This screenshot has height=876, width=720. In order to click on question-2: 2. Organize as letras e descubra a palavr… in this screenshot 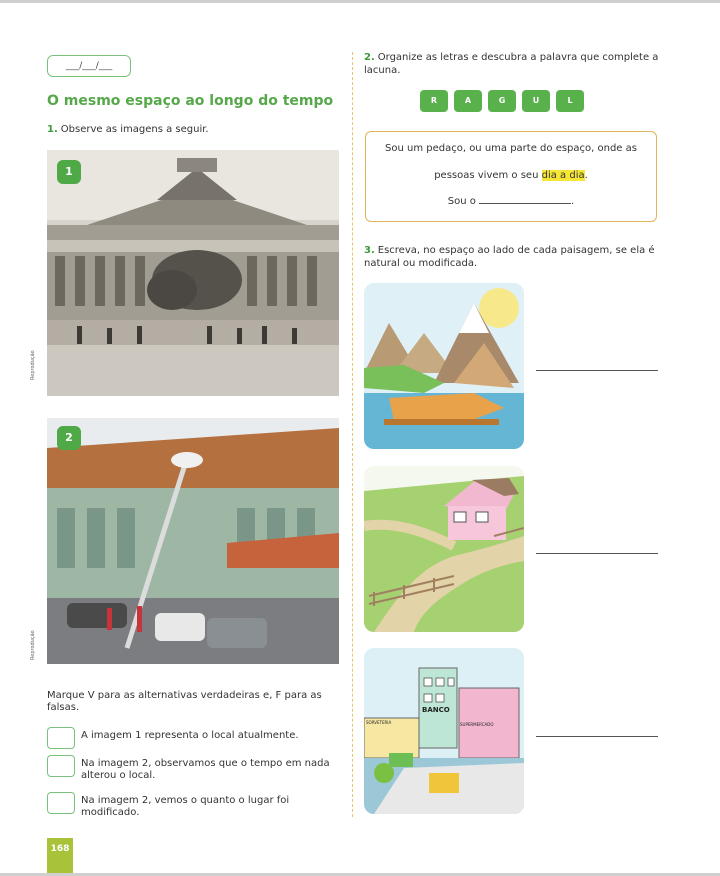, I will do `click(512, 64)`.